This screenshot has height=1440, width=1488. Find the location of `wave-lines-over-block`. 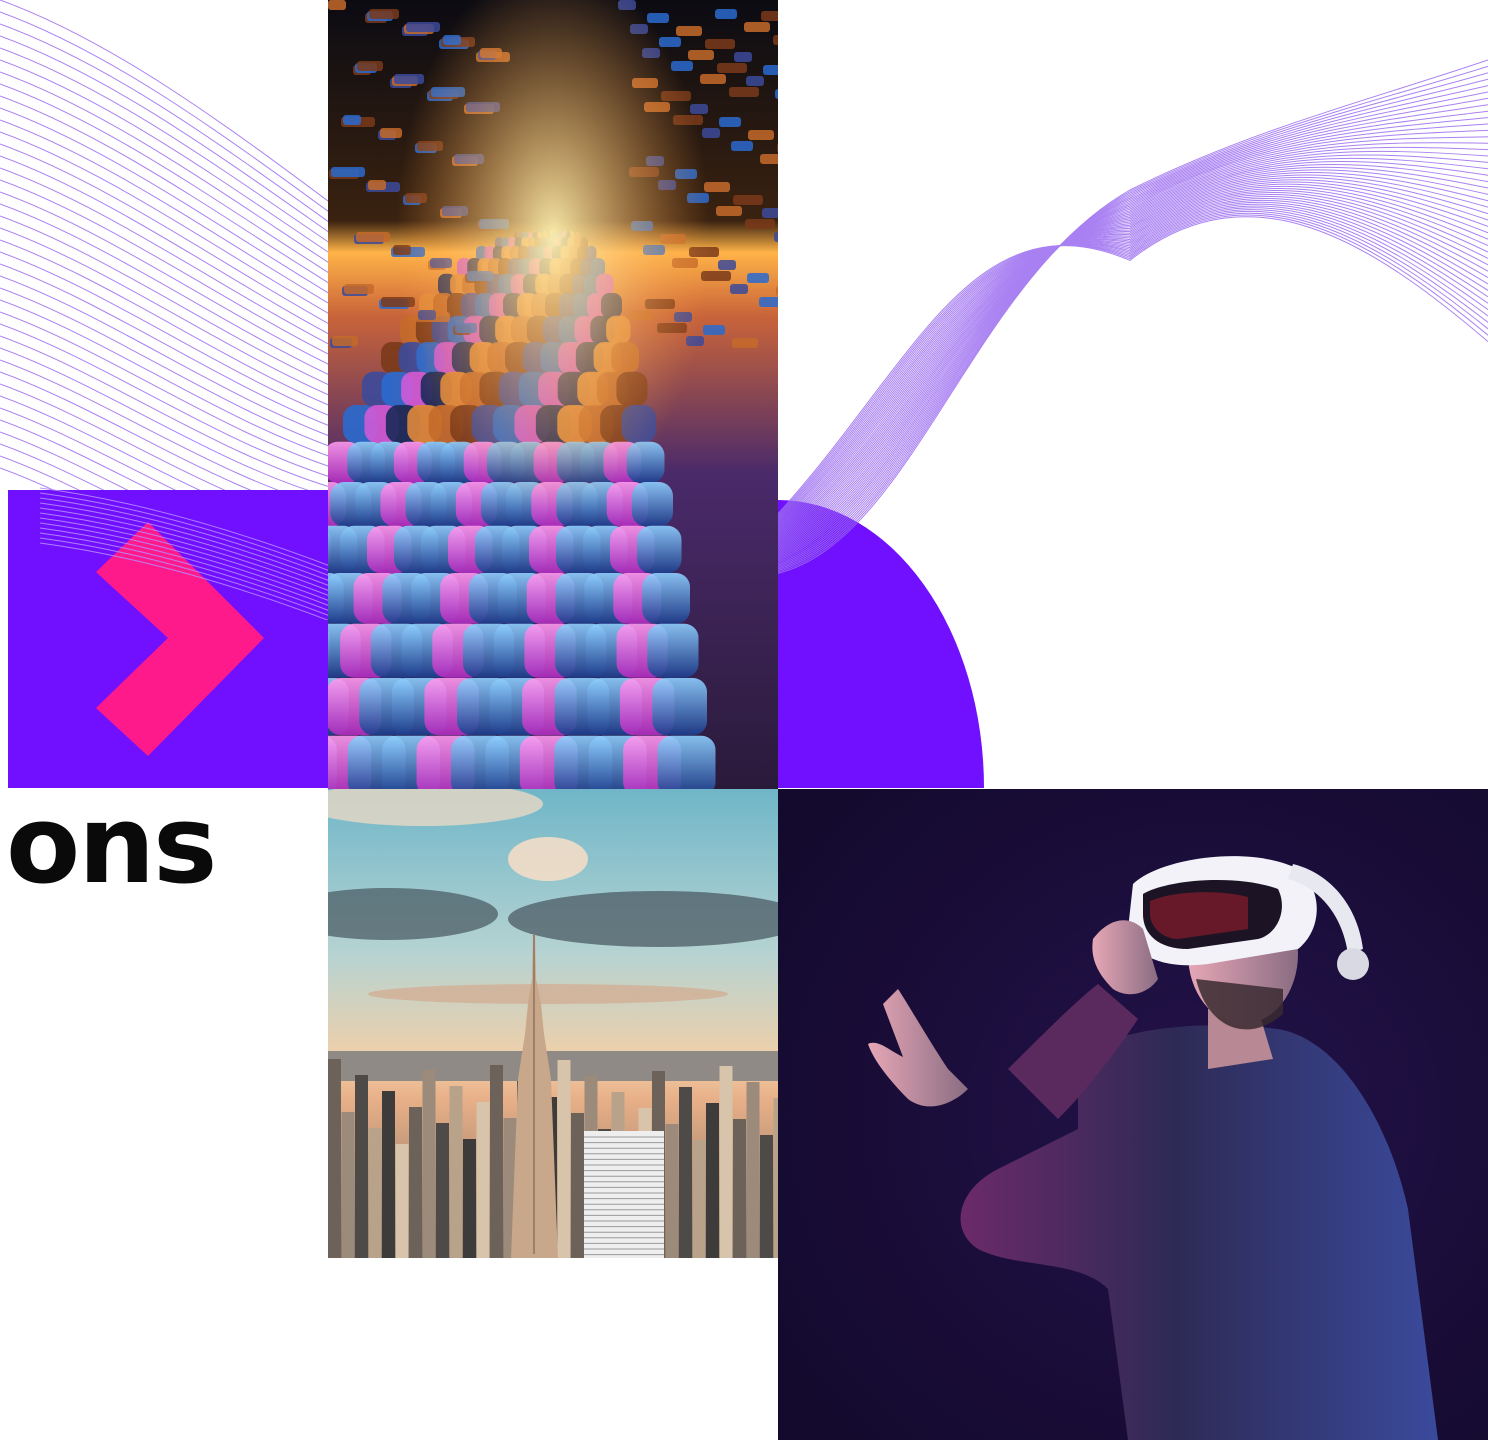

wave-lines-over-block is located at coordinates (185, 553).